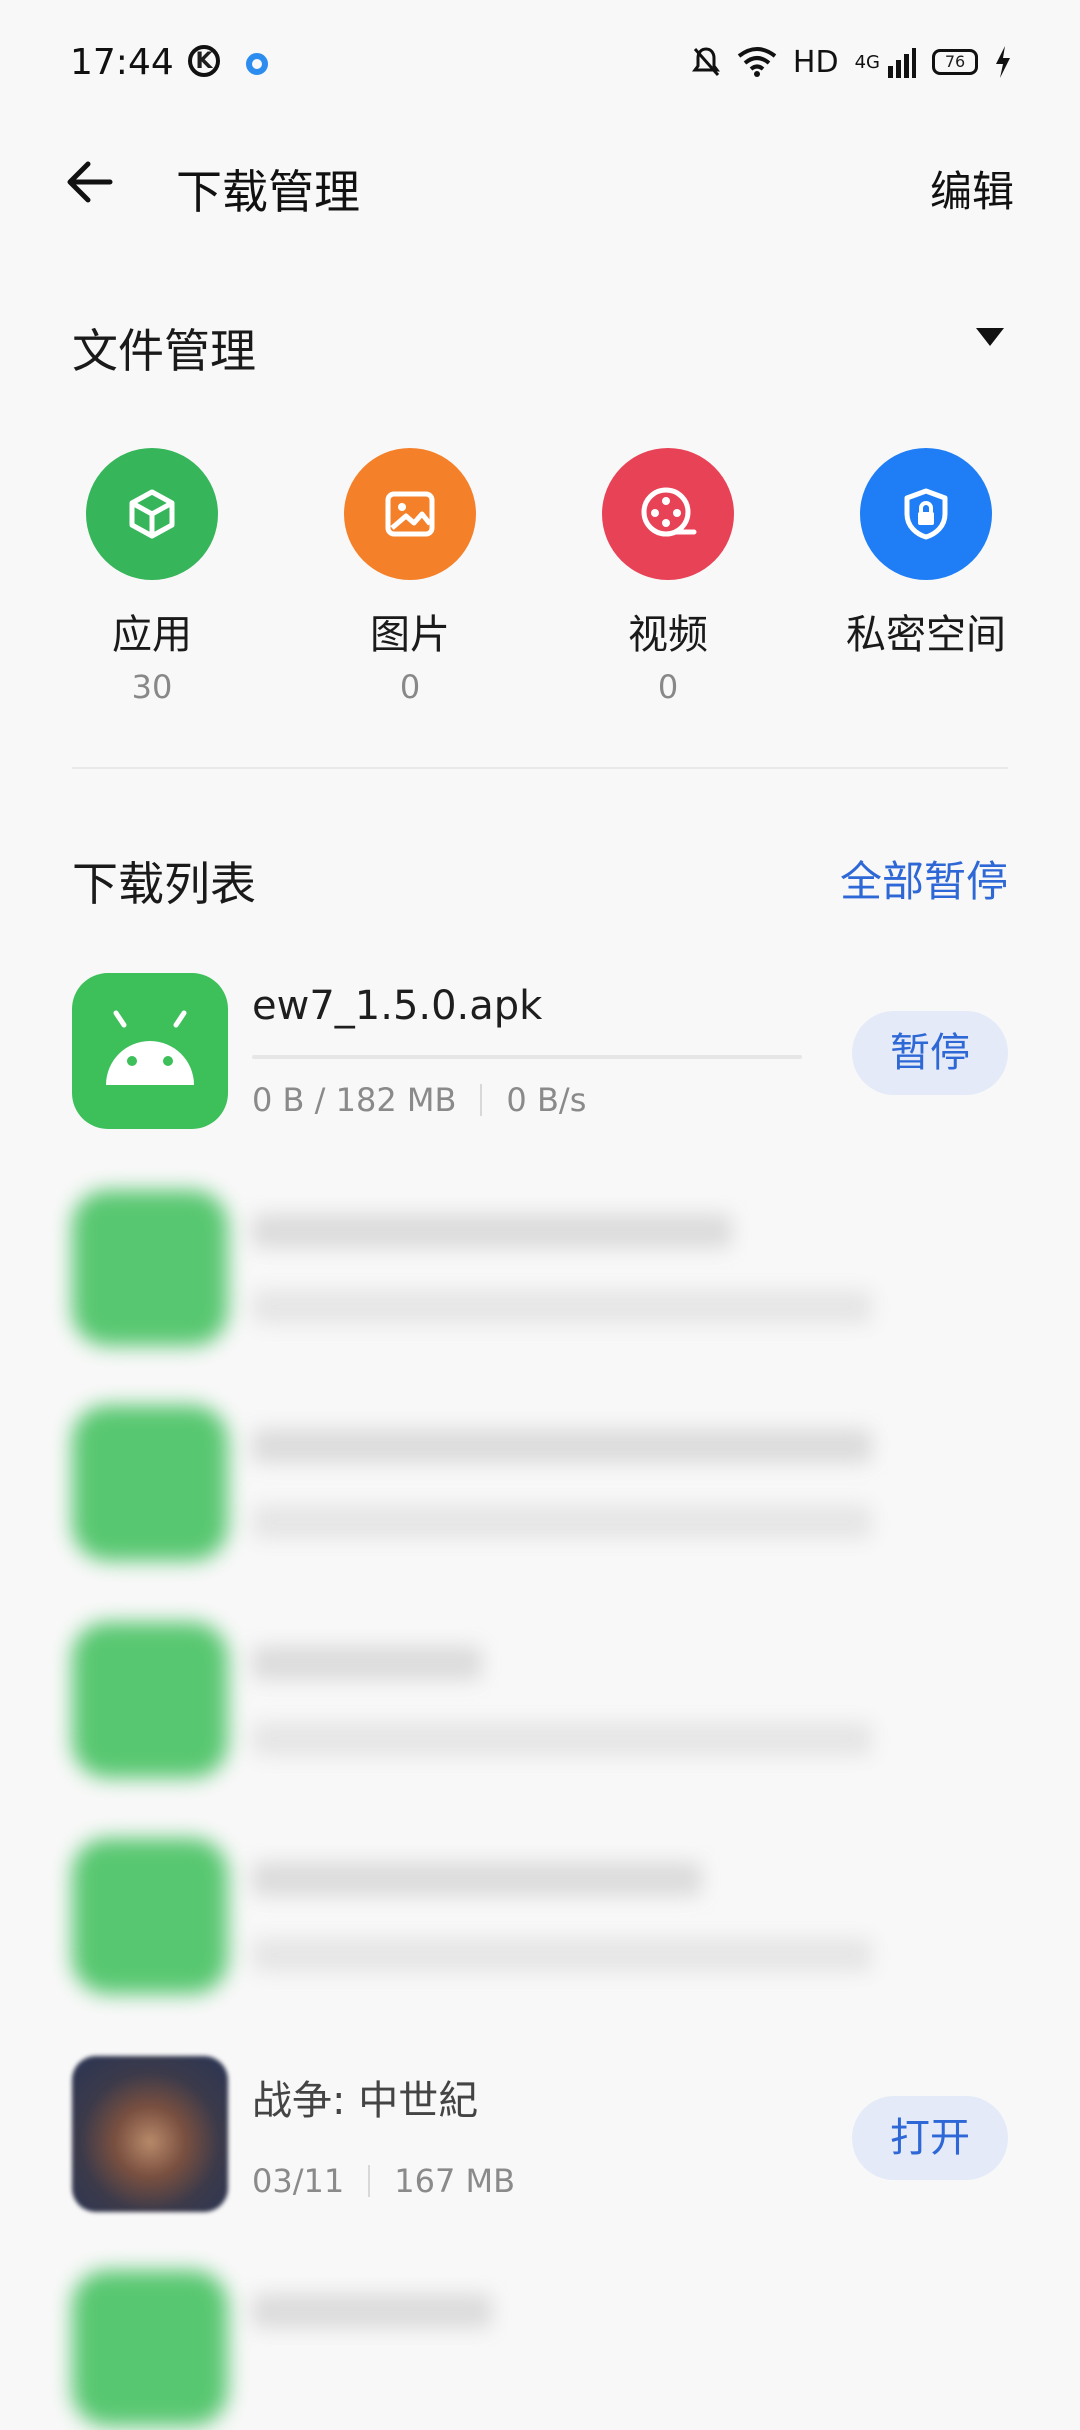 This screenshot has height=2430, width=1080. Describe the element at coordinates (298, 2181) in the screenshot. I see `download-date: 03/11` at that location.